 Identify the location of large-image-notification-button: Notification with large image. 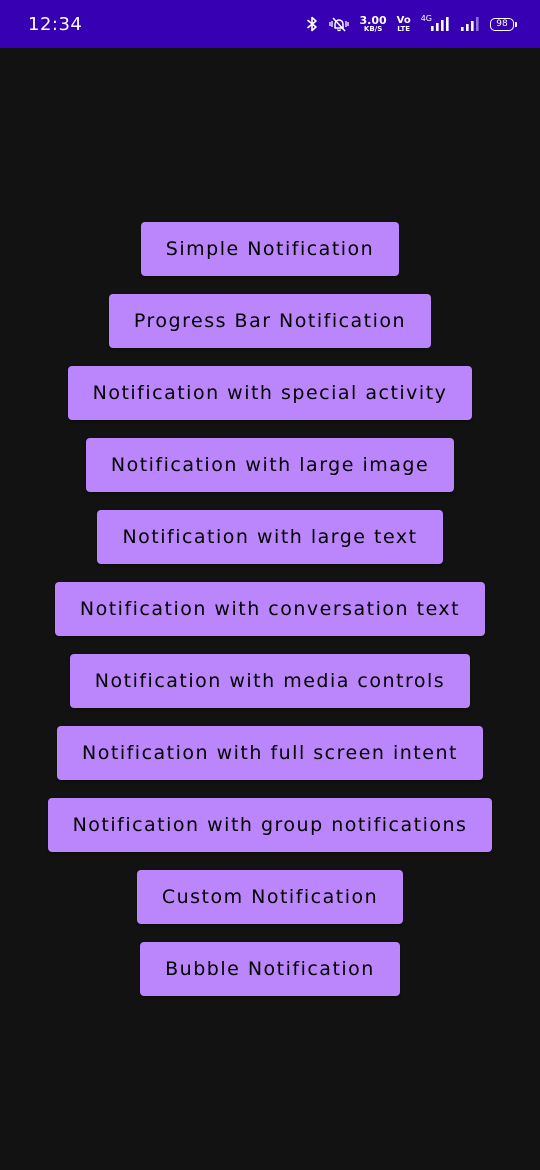
(270, 465).